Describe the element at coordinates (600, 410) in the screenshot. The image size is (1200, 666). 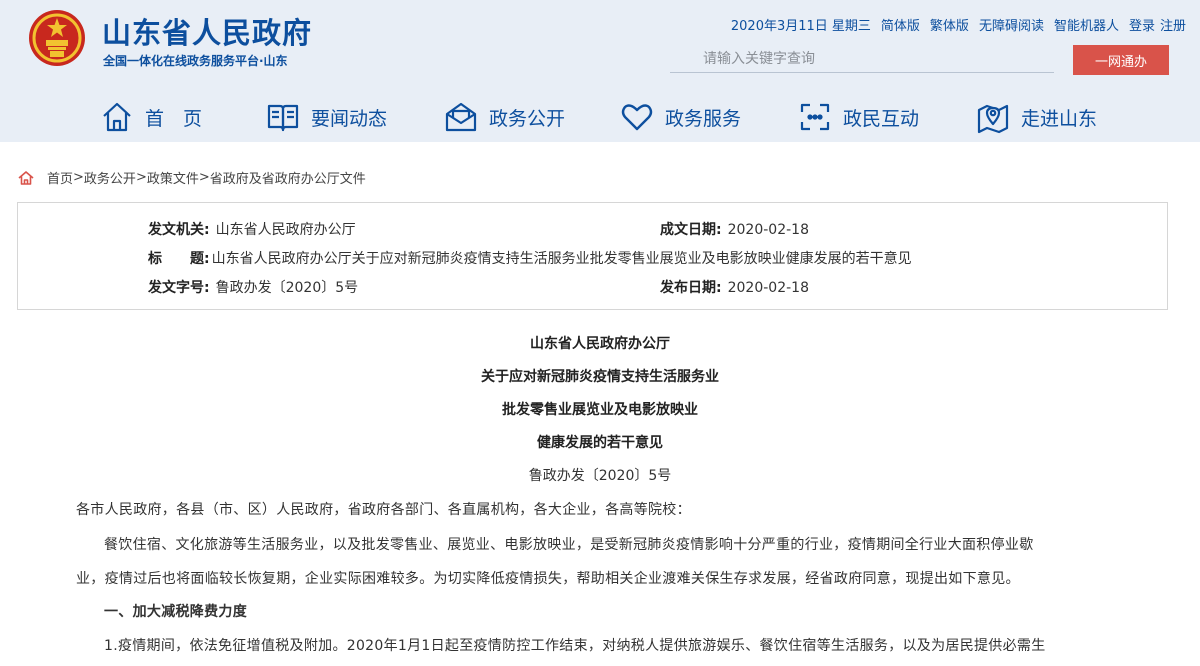
I see `article-heading-line: 批发零售业展览业及电影放映业` at that location.